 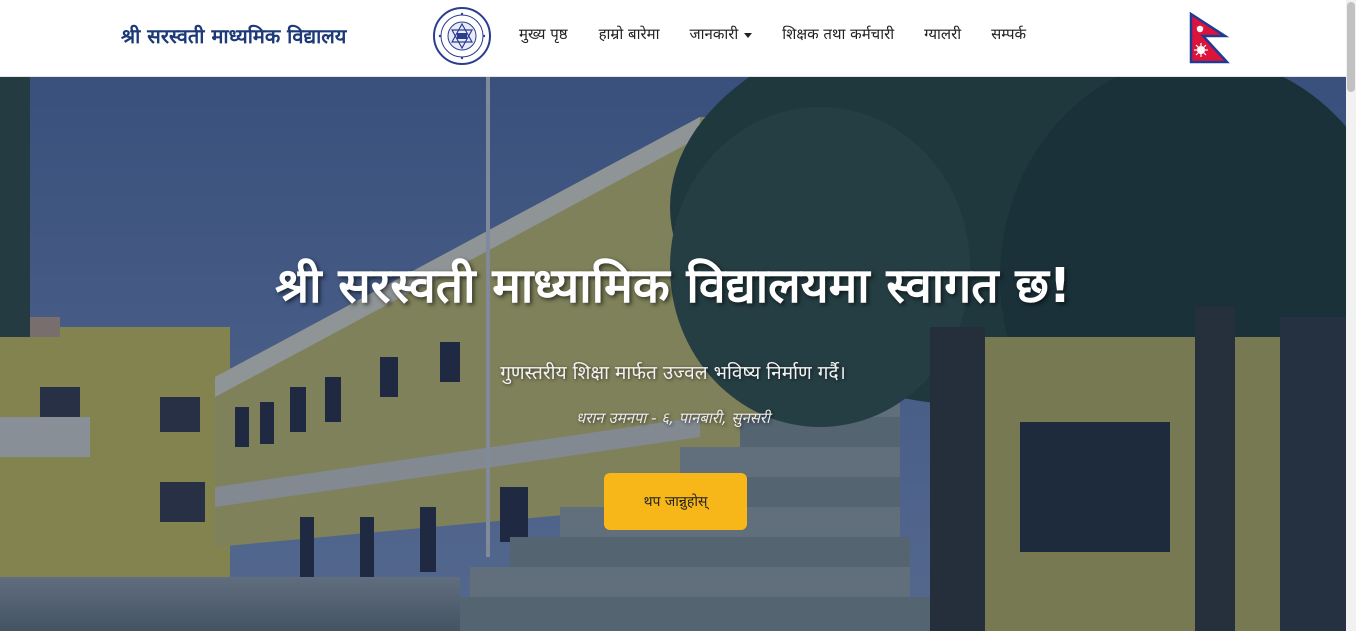 What do you see at coordinates (462, 36) in the screenshot?
I see `school-seal-logo` at bounding box center [462, 36].